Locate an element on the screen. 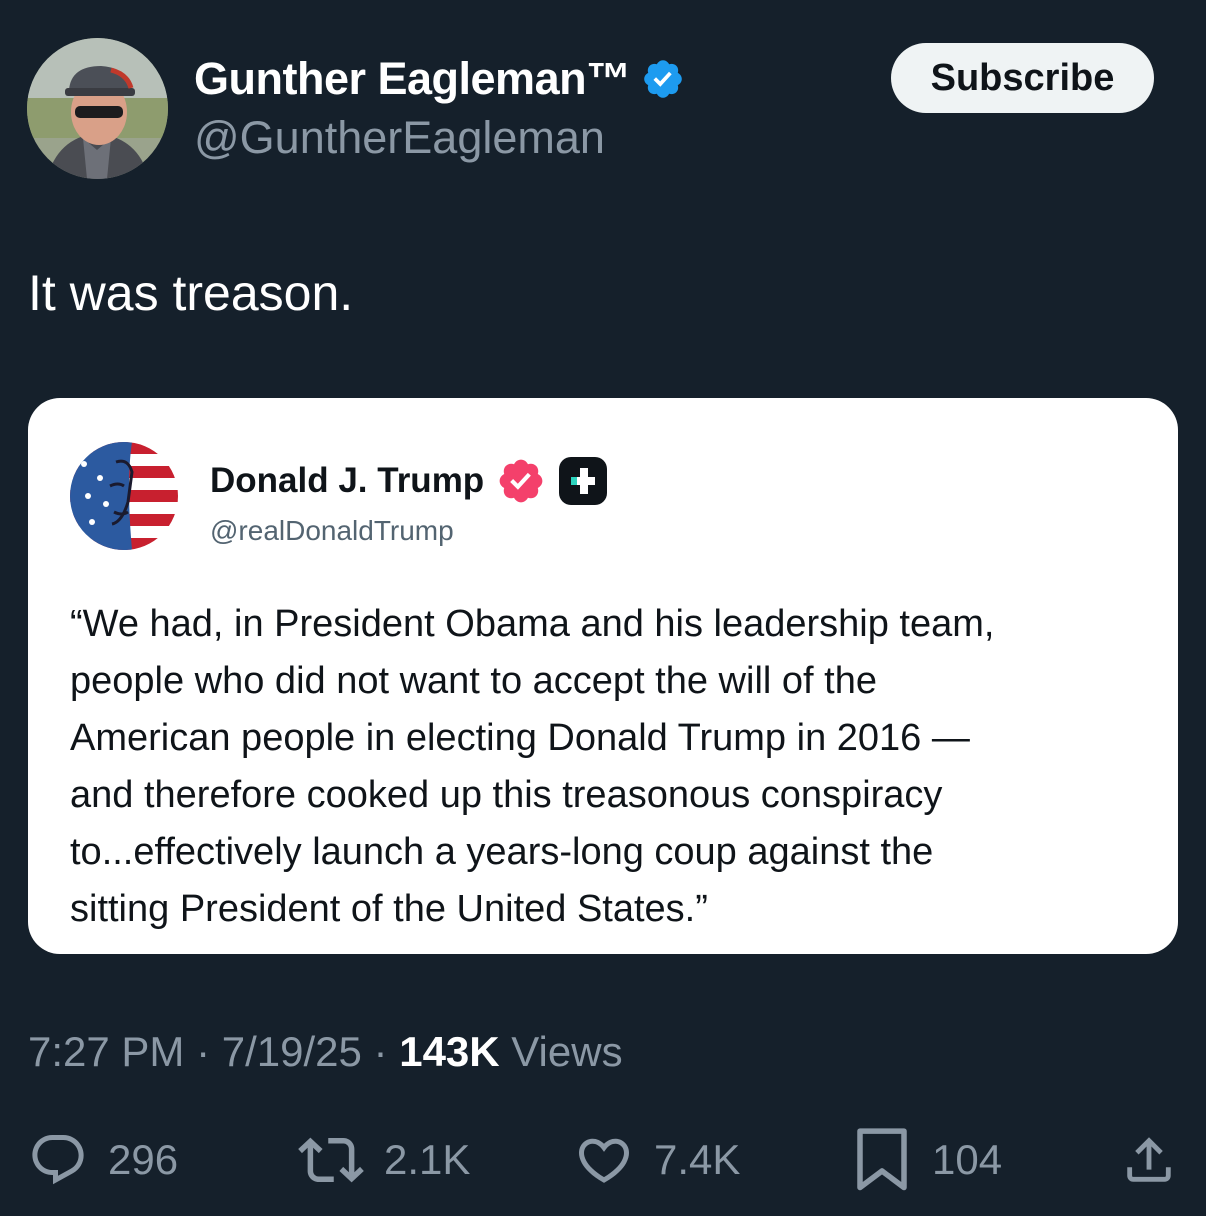 The image size is (1206, 1216). post-date: 7/19/25 is located at coordinates (292, 1052).